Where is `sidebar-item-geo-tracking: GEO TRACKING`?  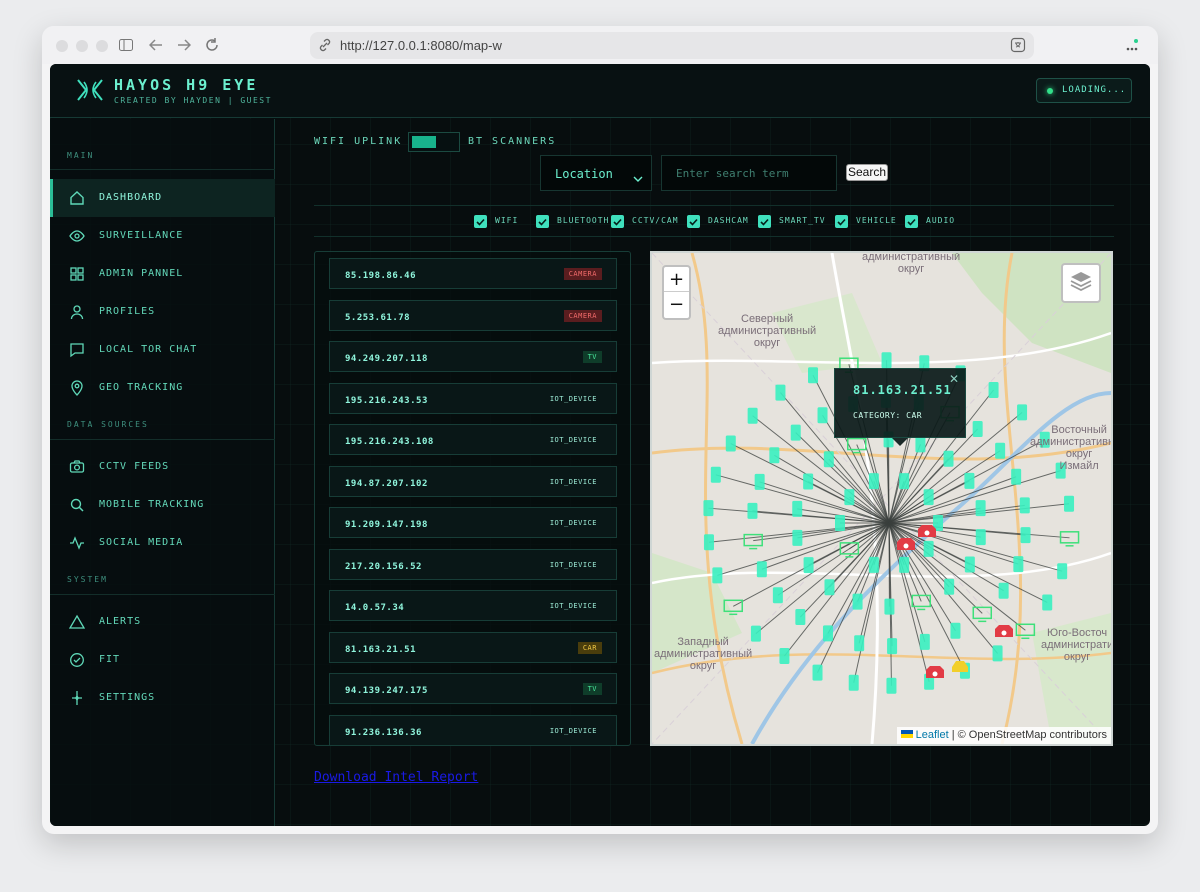
sidebar-item-geo-tracking: GEO TRACKING is located at coordinates (162, 388).